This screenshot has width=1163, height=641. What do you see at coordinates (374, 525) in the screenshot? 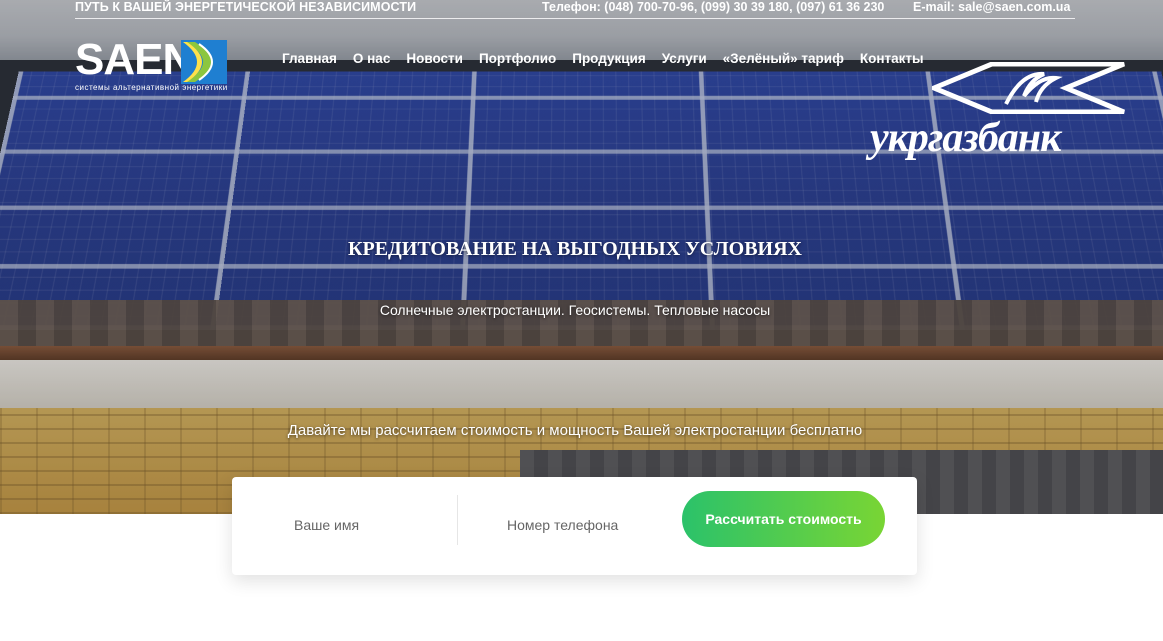
I see `name-input` at bounding box center [374, 525].